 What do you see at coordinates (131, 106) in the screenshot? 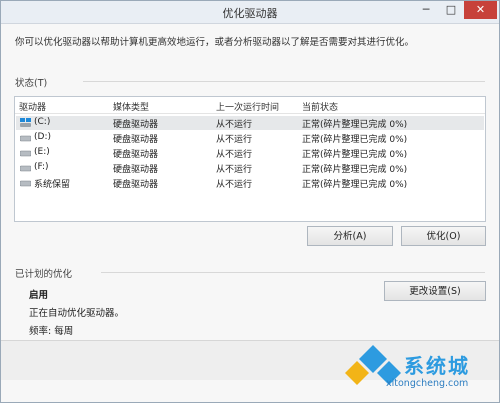
I see `column-header-media-type: 媒体类型` at bounding box center [131, 106].